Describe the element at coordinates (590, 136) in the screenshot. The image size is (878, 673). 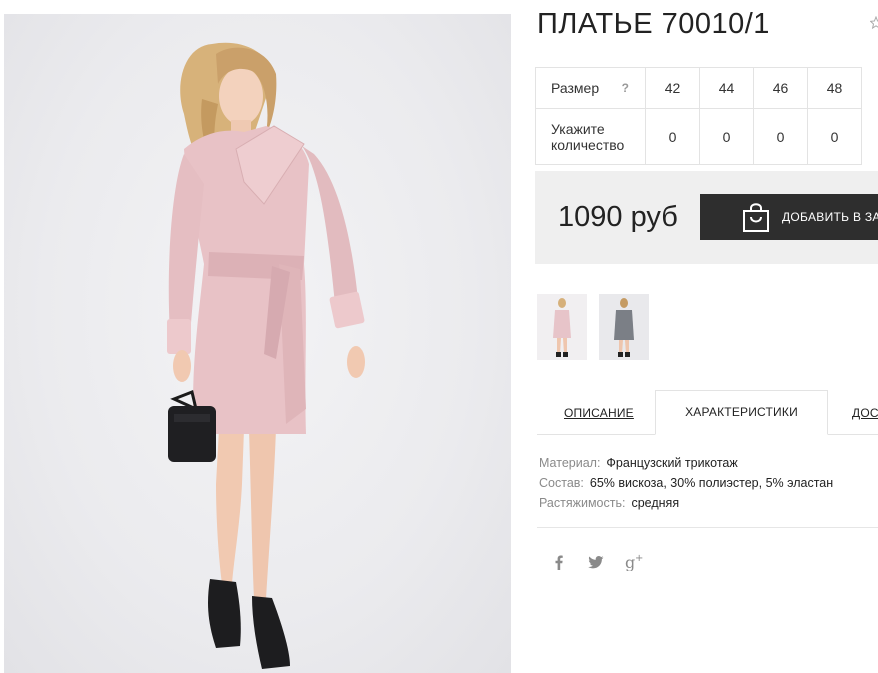
I see `quantity-label: Укажите количество` at that location.